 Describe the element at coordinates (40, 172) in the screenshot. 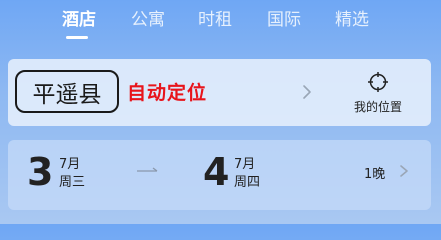

I see `checkin-day: 3` at that location.